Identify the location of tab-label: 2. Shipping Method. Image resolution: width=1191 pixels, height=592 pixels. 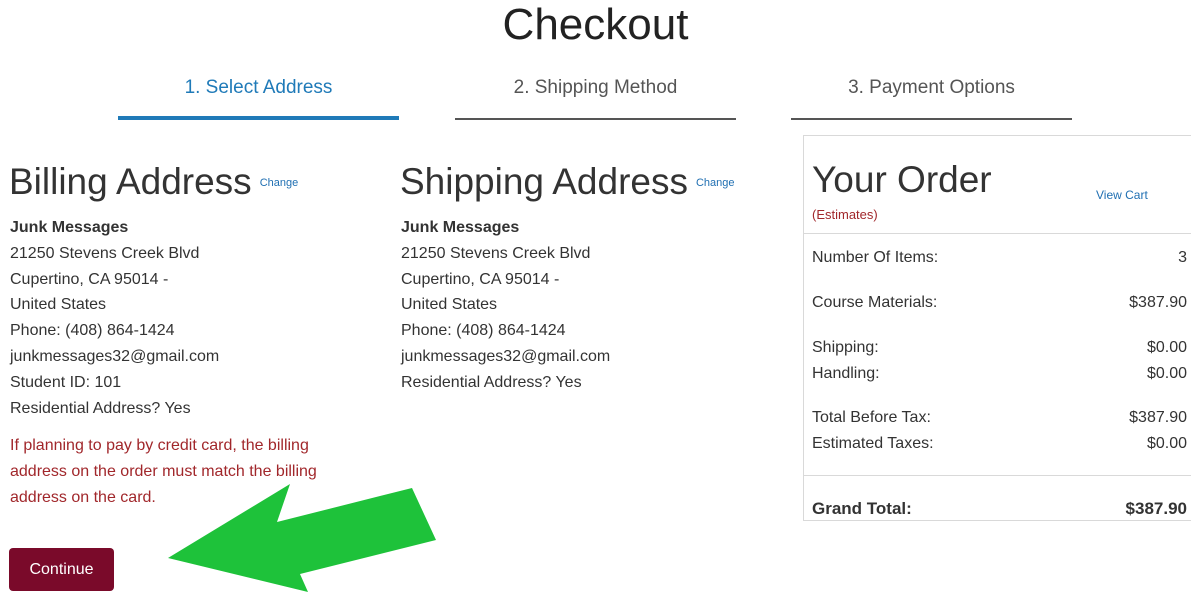
(595, 87).